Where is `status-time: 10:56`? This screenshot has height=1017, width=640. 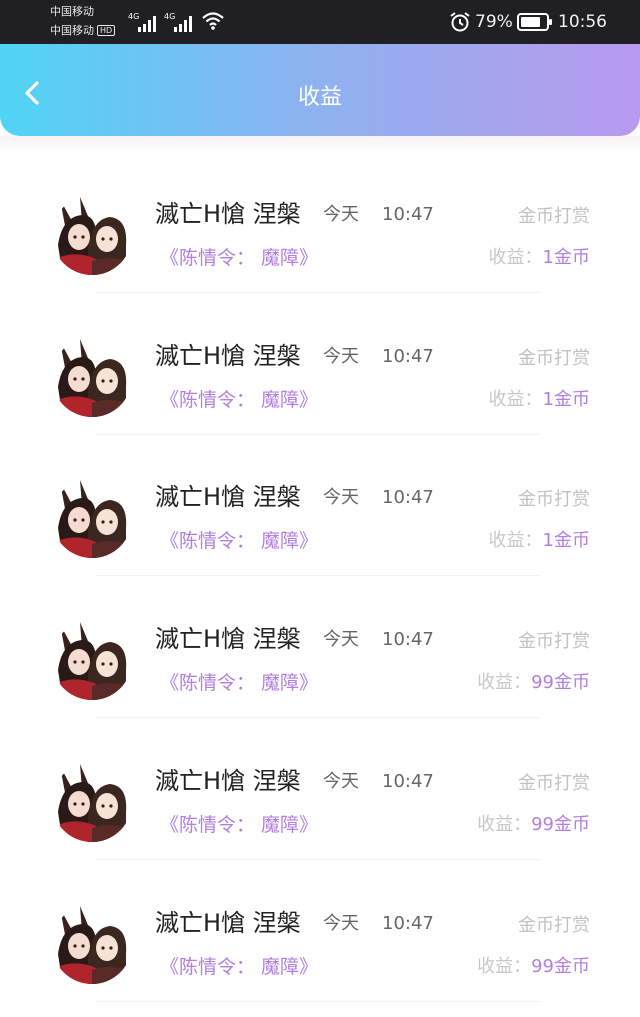 status-time: 10:56 is located at coordinates (582, 22).